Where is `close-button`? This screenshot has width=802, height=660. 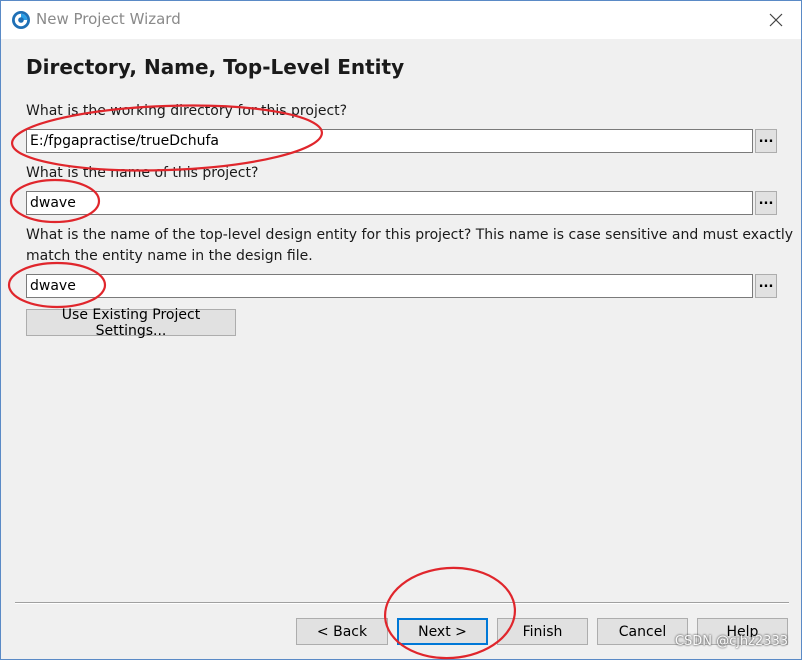
close-button is located at coordinates (776, 20).